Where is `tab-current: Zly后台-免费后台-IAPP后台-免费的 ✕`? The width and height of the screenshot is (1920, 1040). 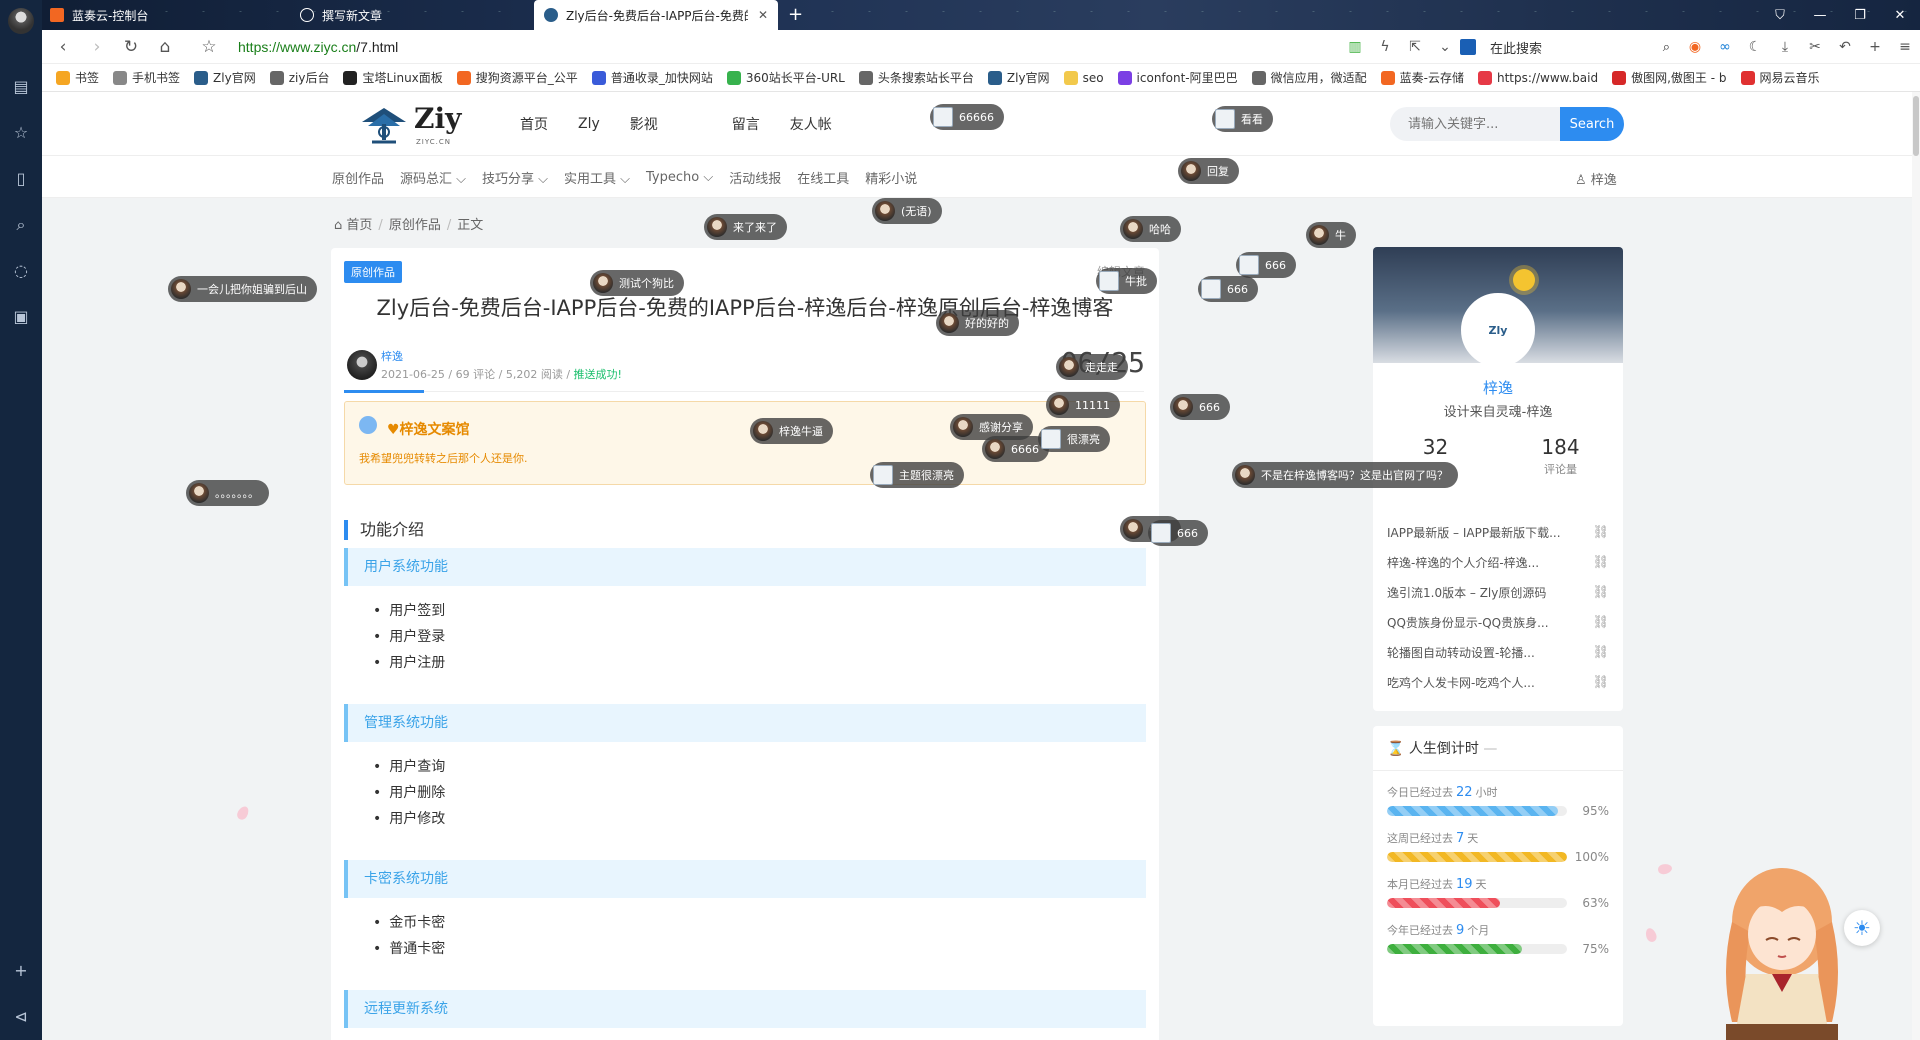 tab-current: Zly后台-免费后台-IAPP后台-免费的 ✕ is located at coordinates (656, 15).